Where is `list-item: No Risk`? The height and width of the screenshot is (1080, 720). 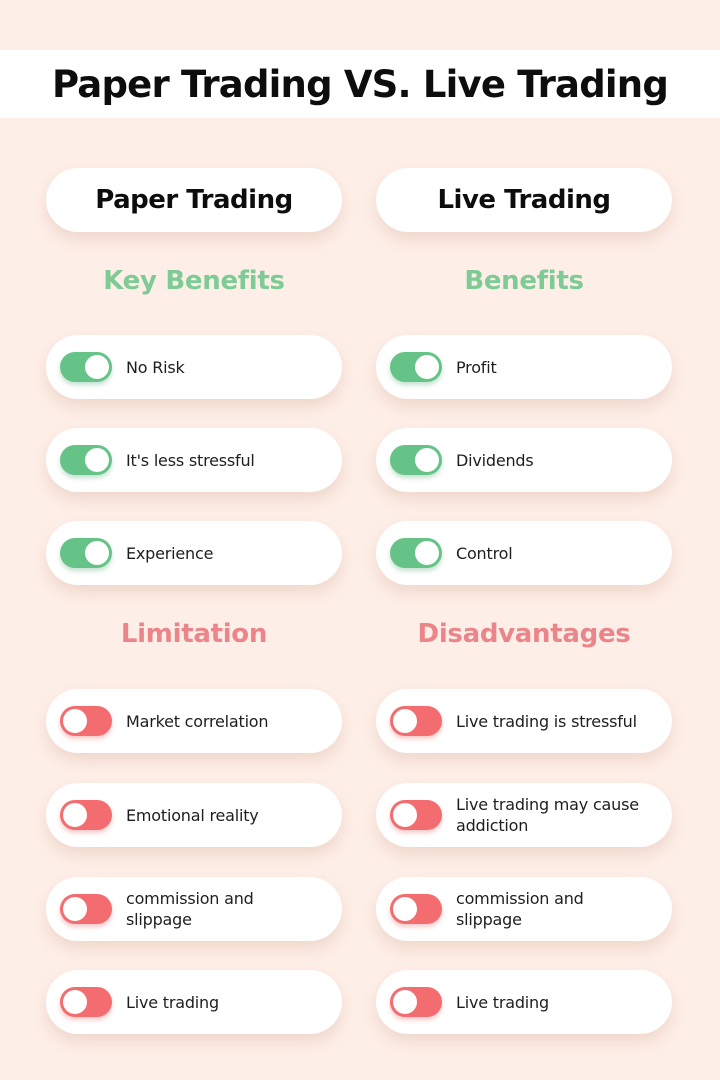 list-item: No Risk is located at coordinates (194, 367).